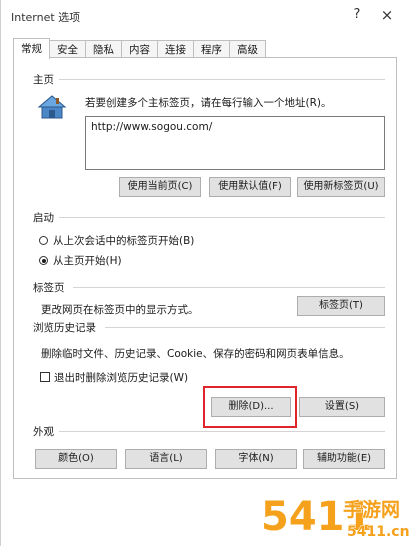 The width and height of the screenshot is (410, 546). What do you see at coordinates (43, 432) in the screenshot?
I see `appearance-group-label: 外观` at bounding box center [43, 432].